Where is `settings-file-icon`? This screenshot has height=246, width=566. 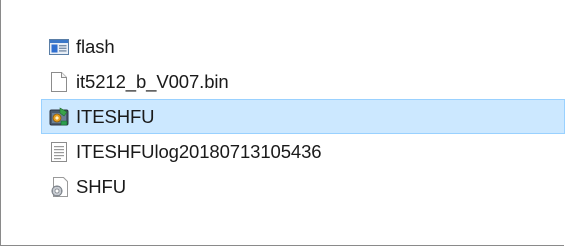
settings-file-icon is located at coordinates (59, 187).